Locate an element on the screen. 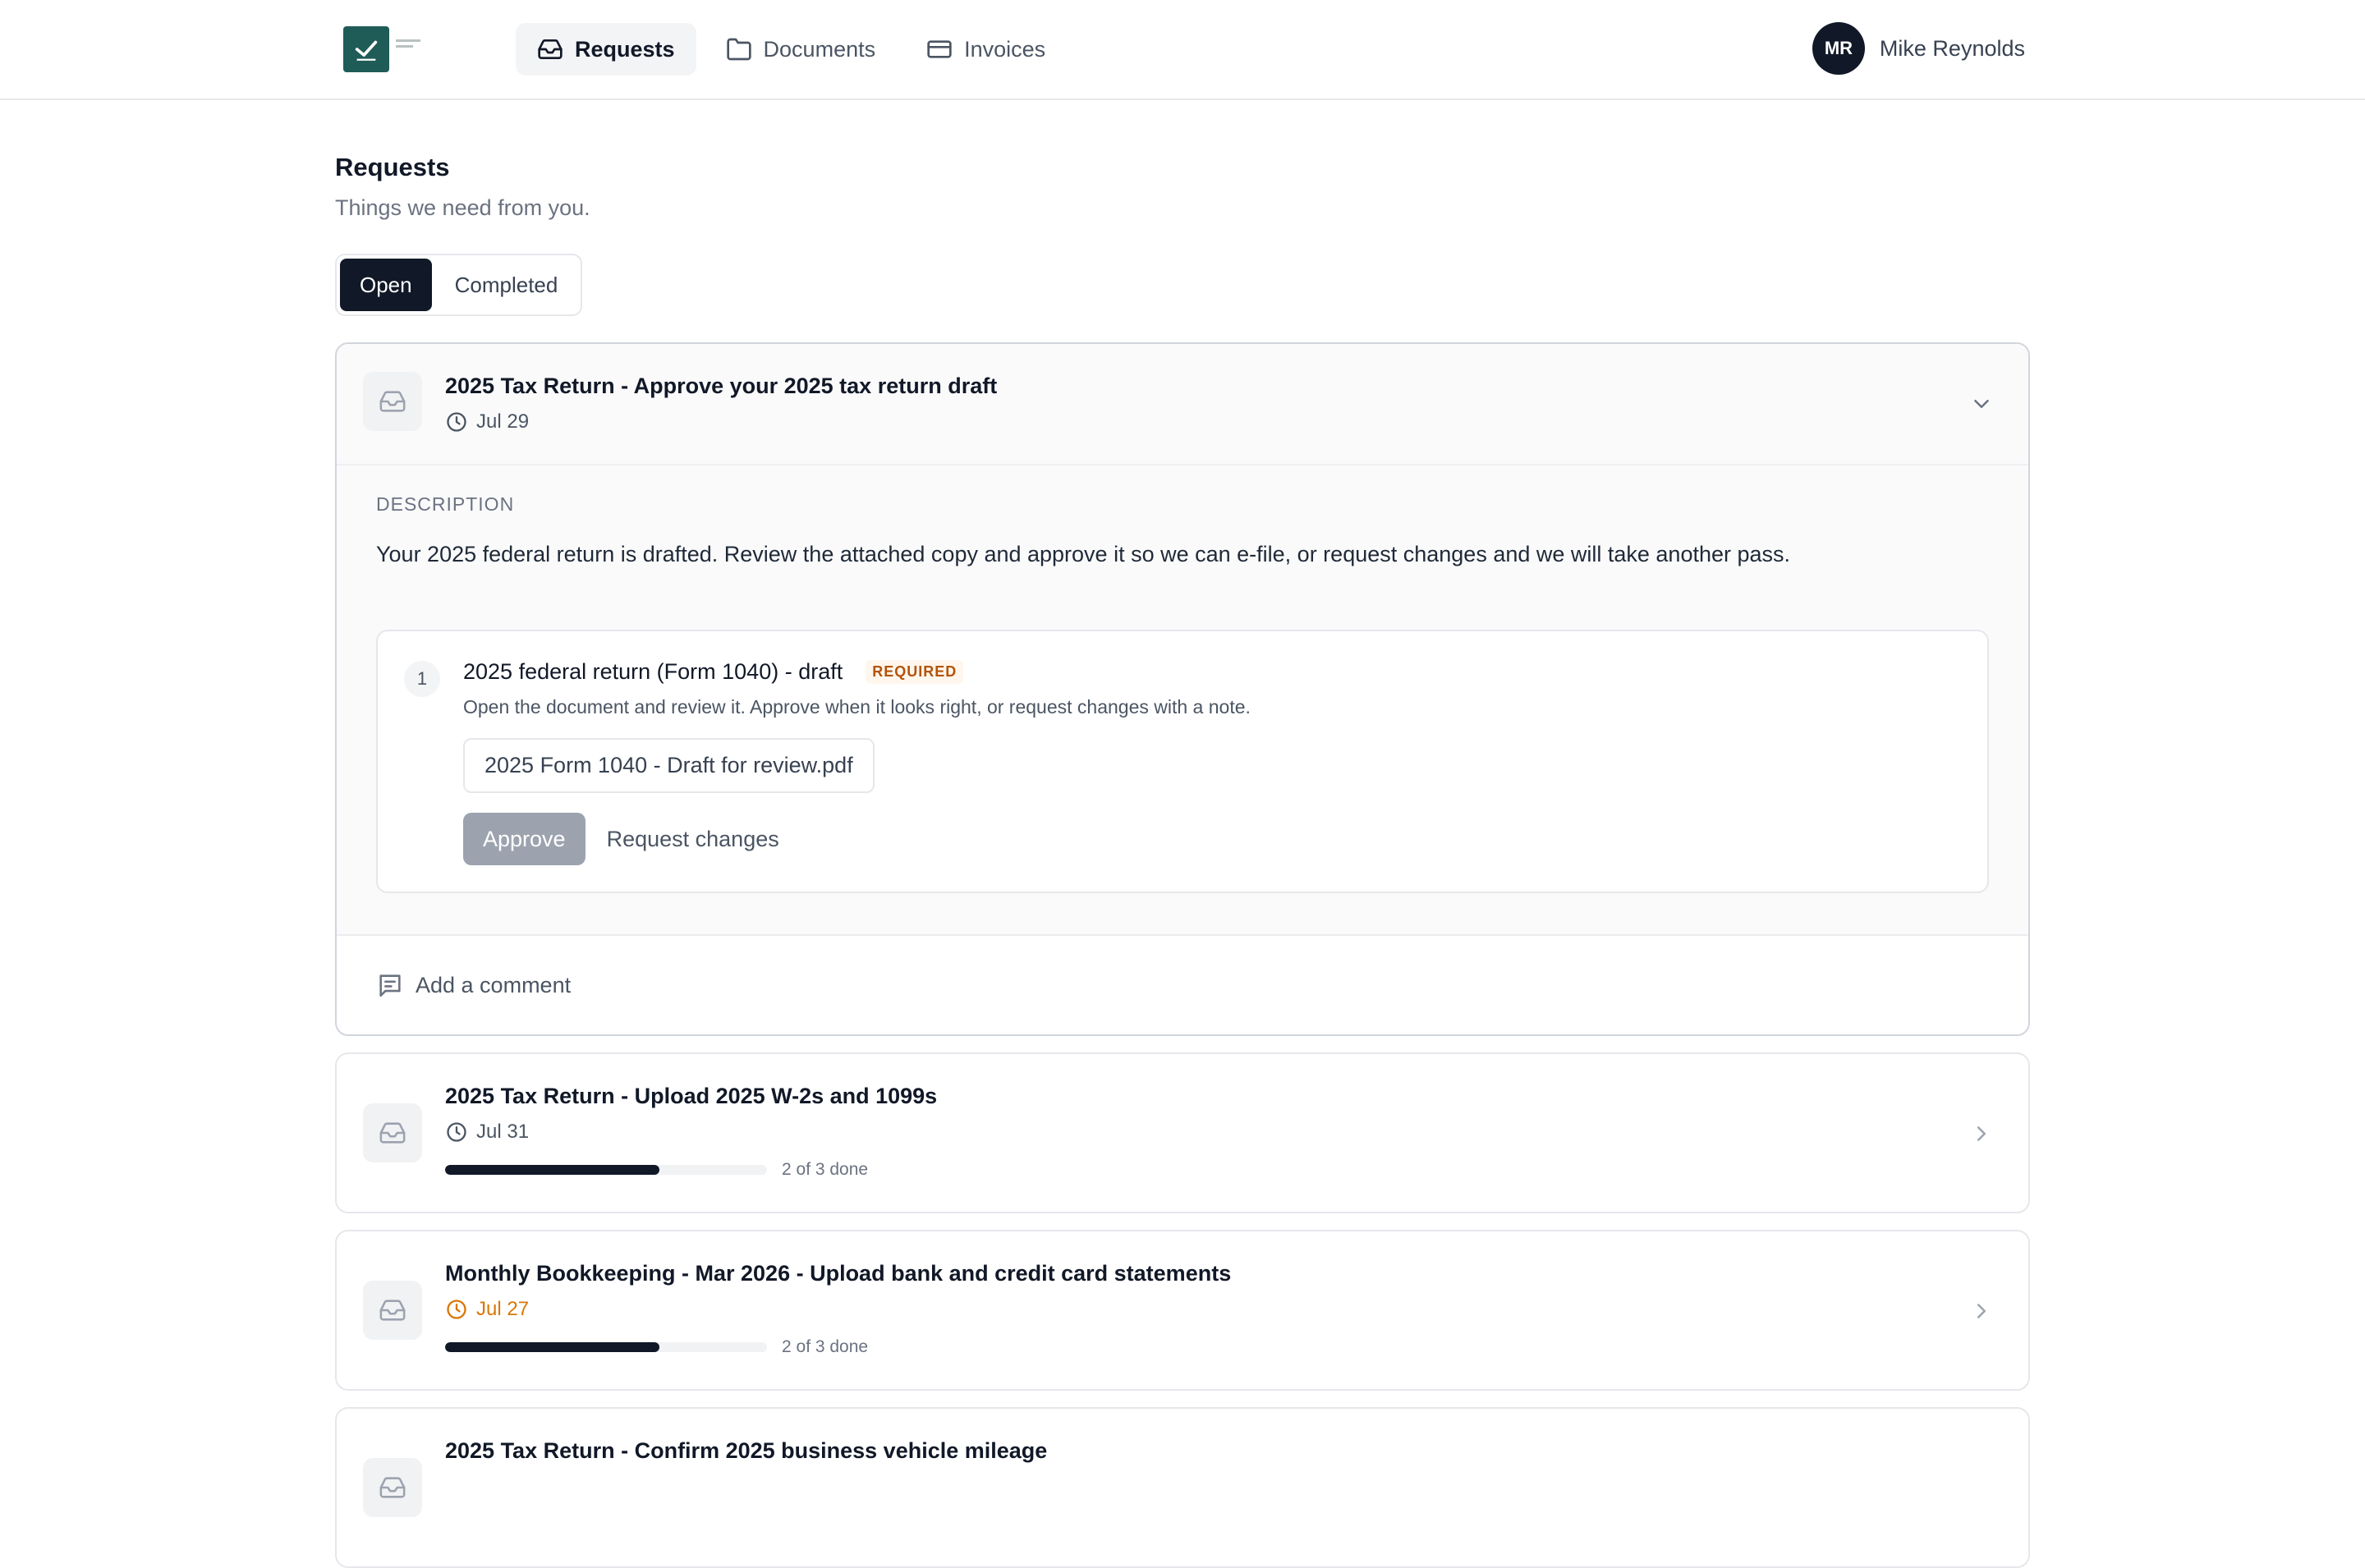 The image size is (2365, 1568). nav-item-label: Requests is located at coordinates (625, 49).